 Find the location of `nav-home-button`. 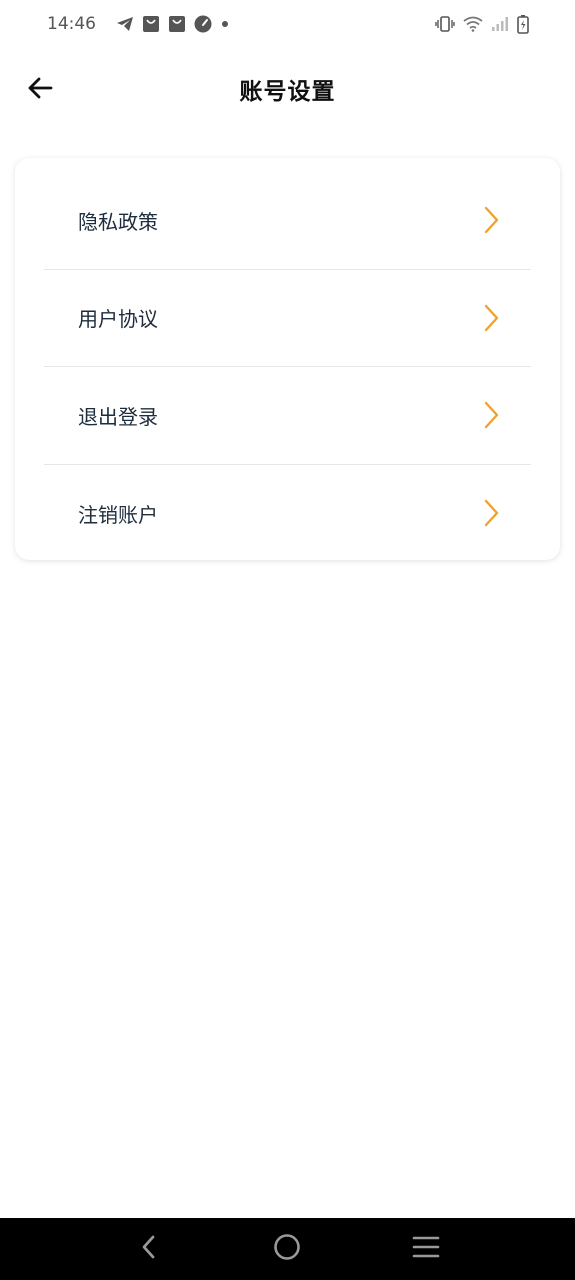

nav-home-button is located at coordinates (287, 1249).